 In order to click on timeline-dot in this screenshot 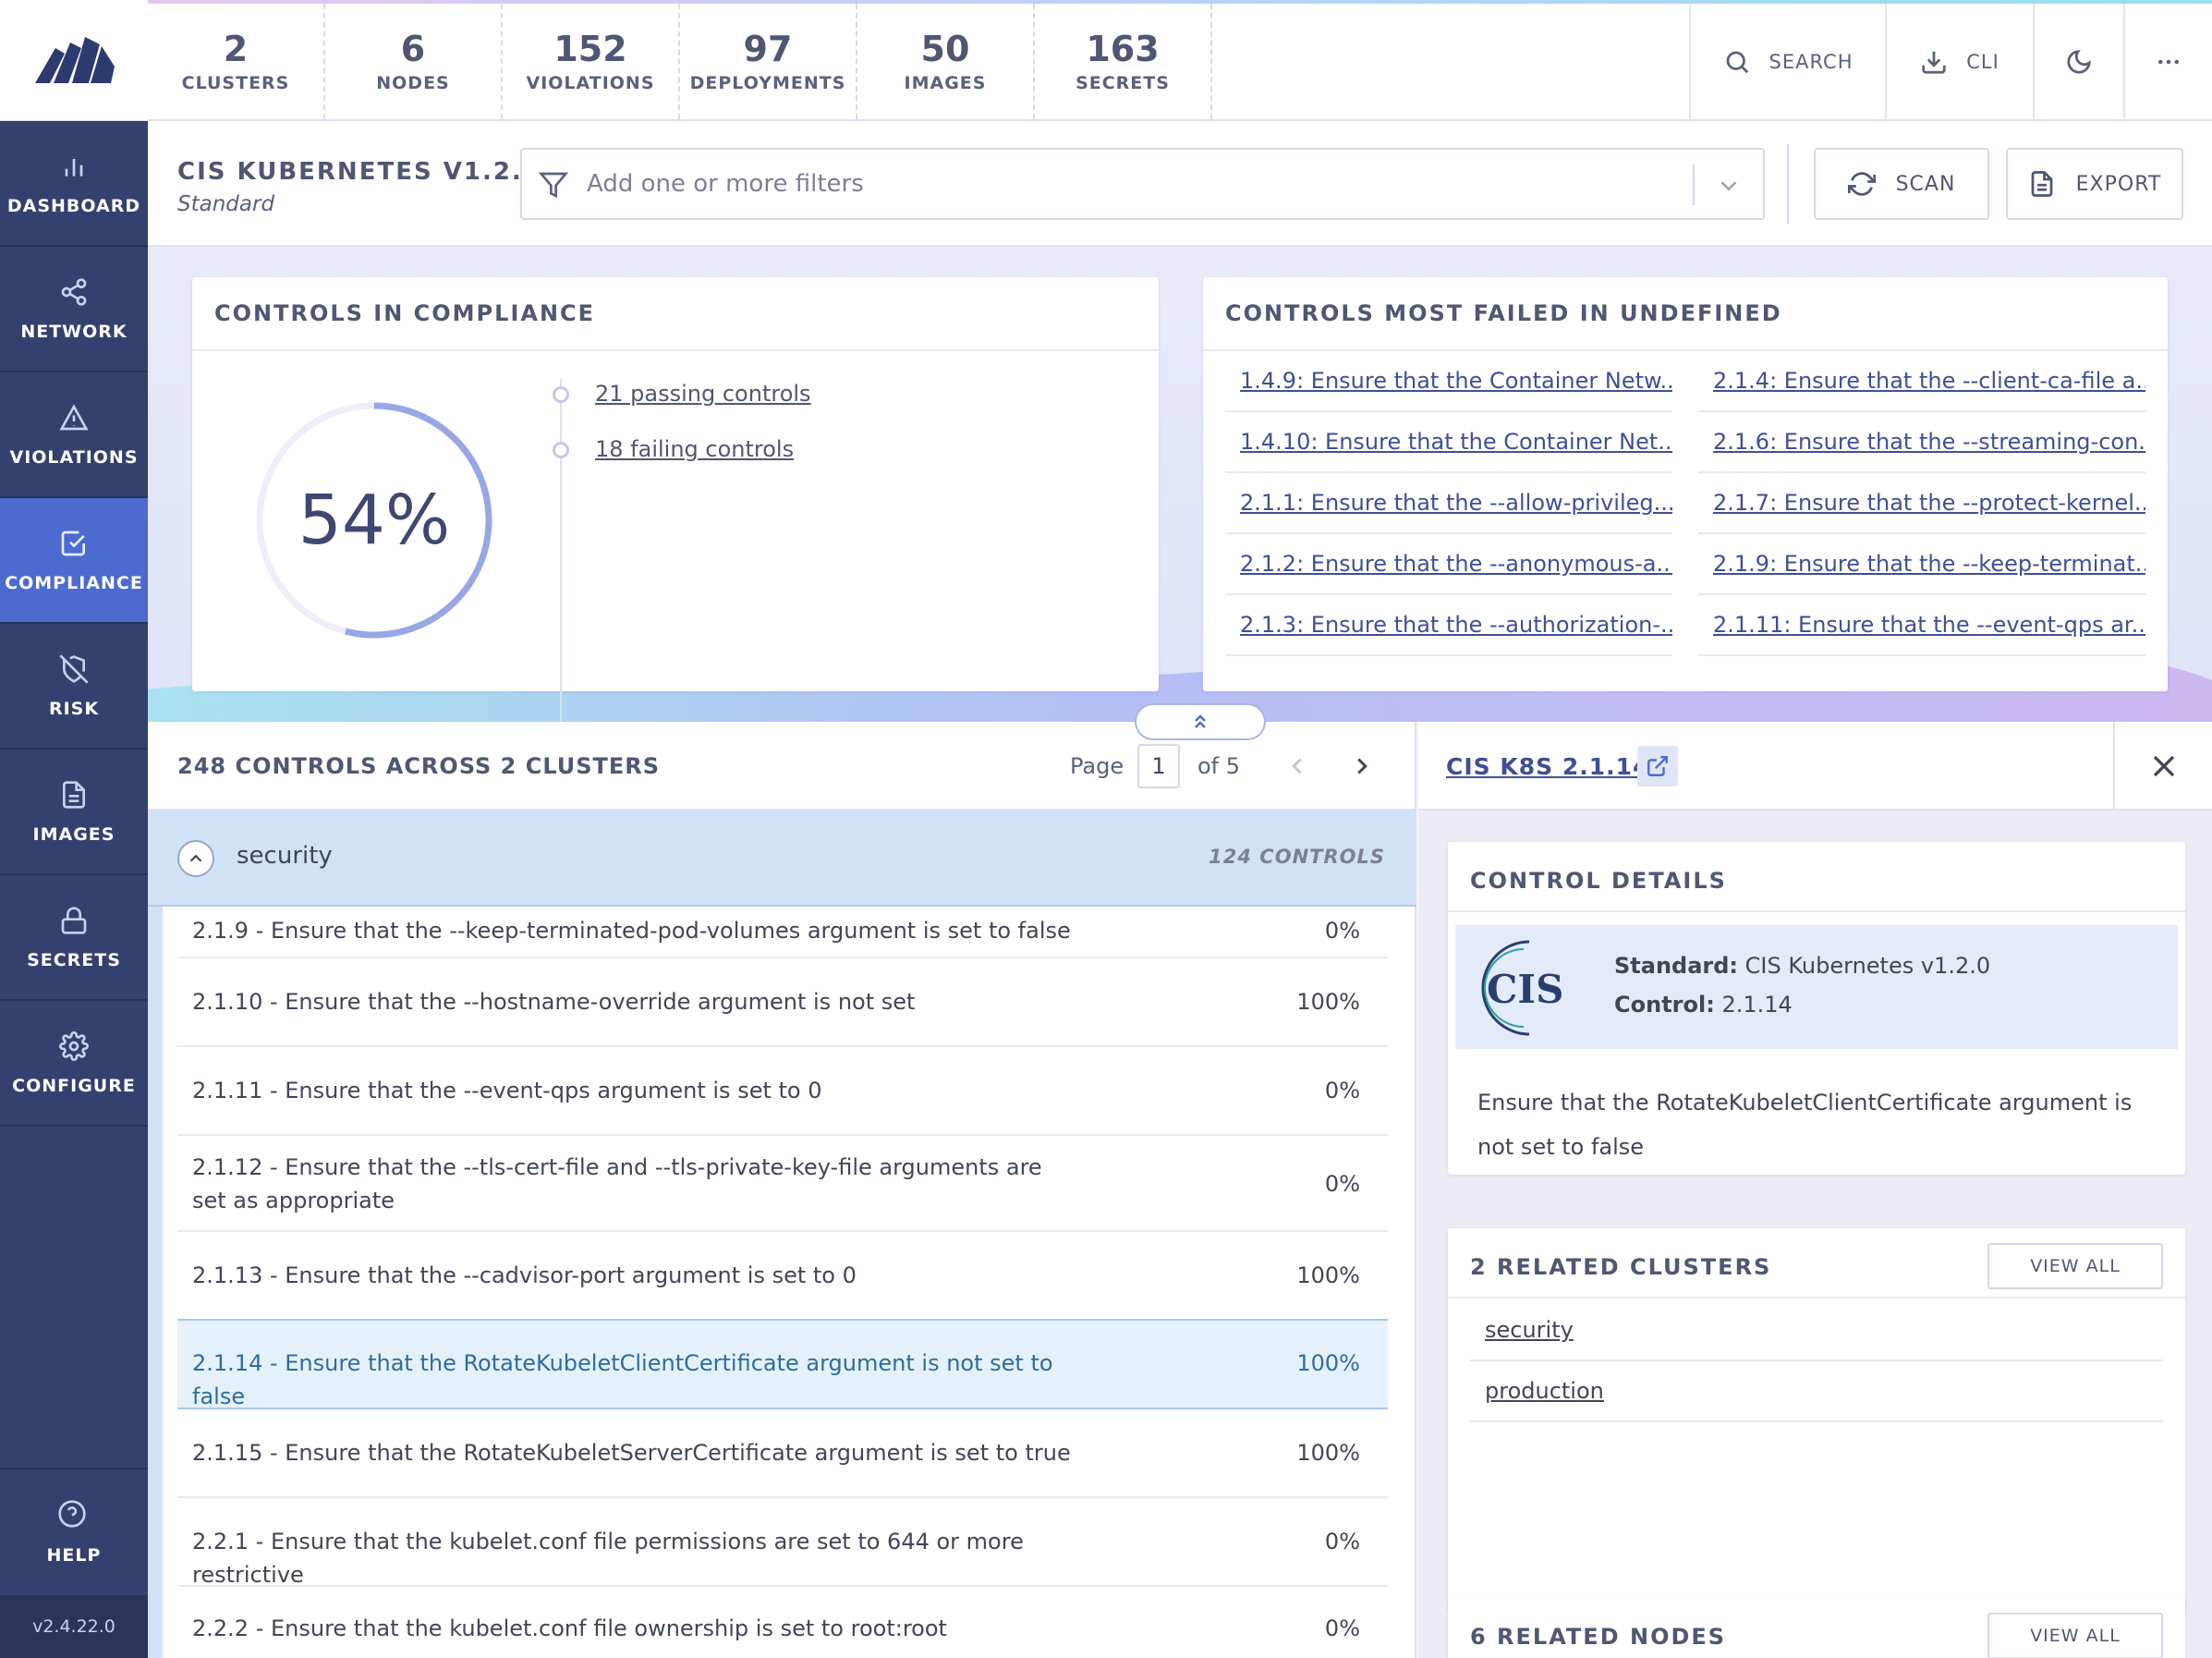, I will do `click(561, 450)`.